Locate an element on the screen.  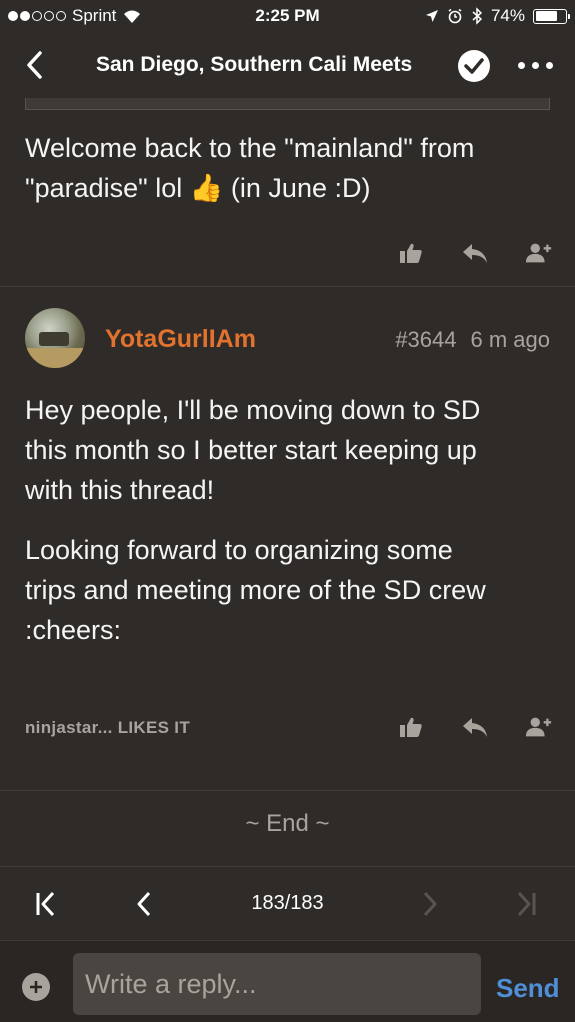
last-page-icon is located at coordinates (526, 904).